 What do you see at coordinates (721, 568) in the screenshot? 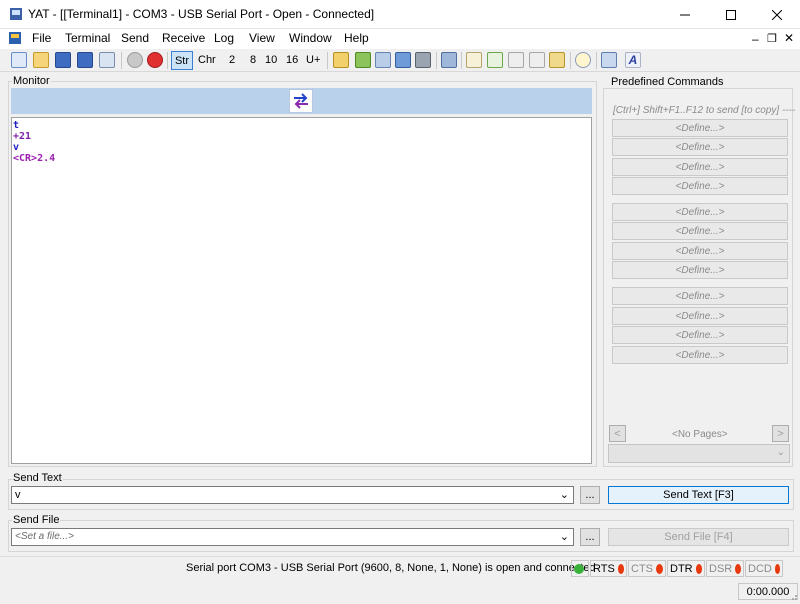
I see `dsr-label: DSR` at bounding box center [721, 568].